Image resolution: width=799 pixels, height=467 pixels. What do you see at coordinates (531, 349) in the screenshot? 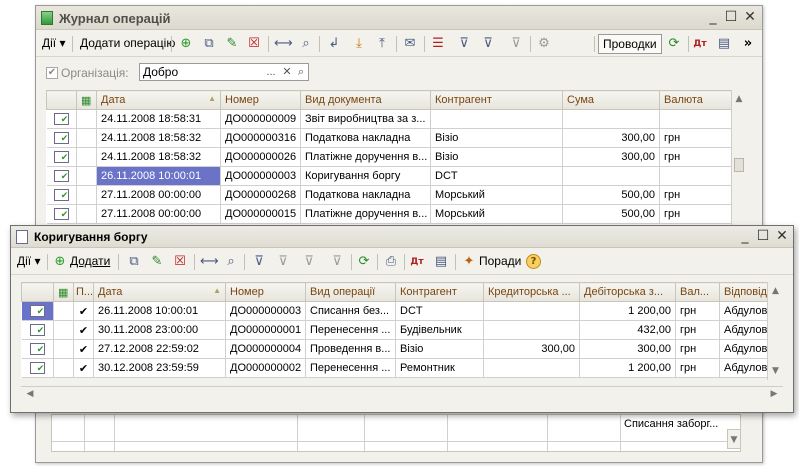
I see `credit-cell: 300,00` at bounding box center [531, 349].